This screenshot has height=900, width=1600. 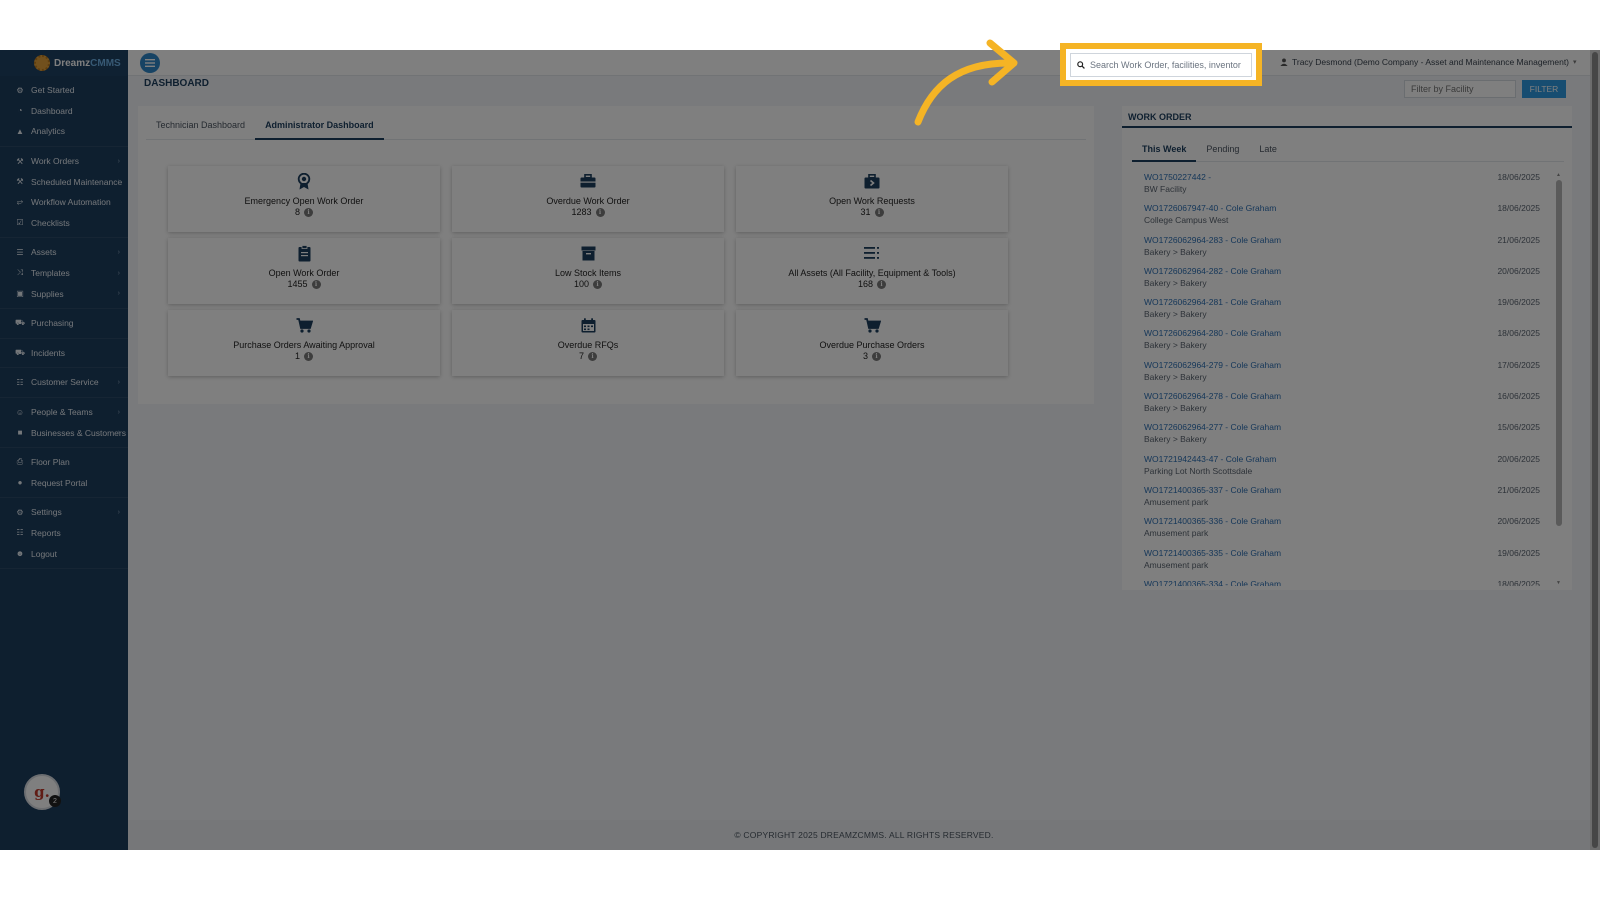 I want to click on kpi-card-value-row: 31 i, so click(x=872, y=212).